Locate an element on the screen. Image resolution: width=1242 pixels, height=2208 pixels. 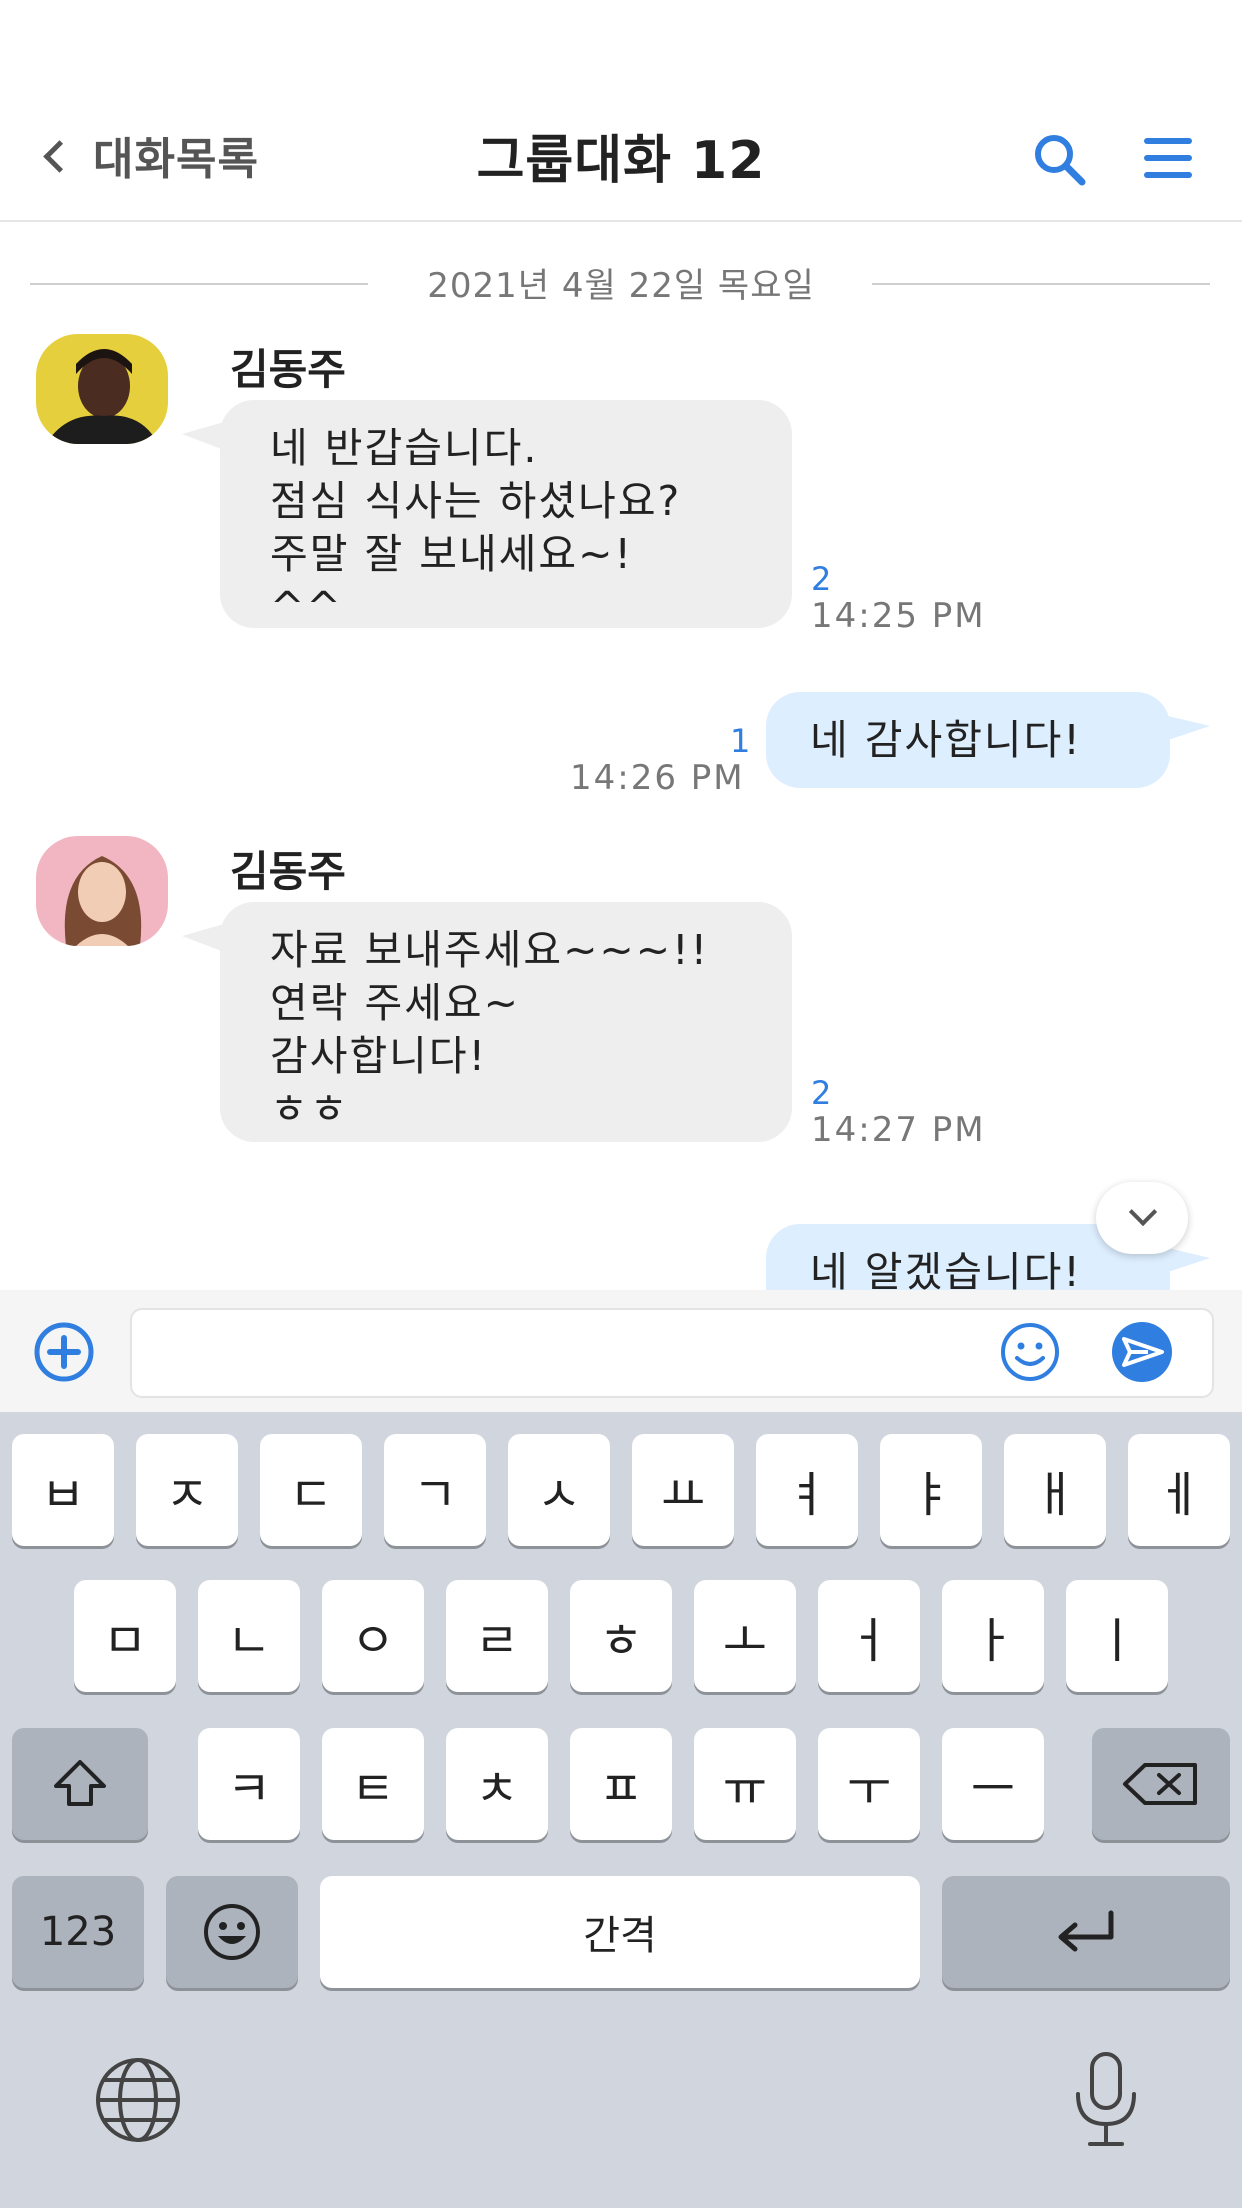
key: ㅐ is located at coordinates (1055, 1490).